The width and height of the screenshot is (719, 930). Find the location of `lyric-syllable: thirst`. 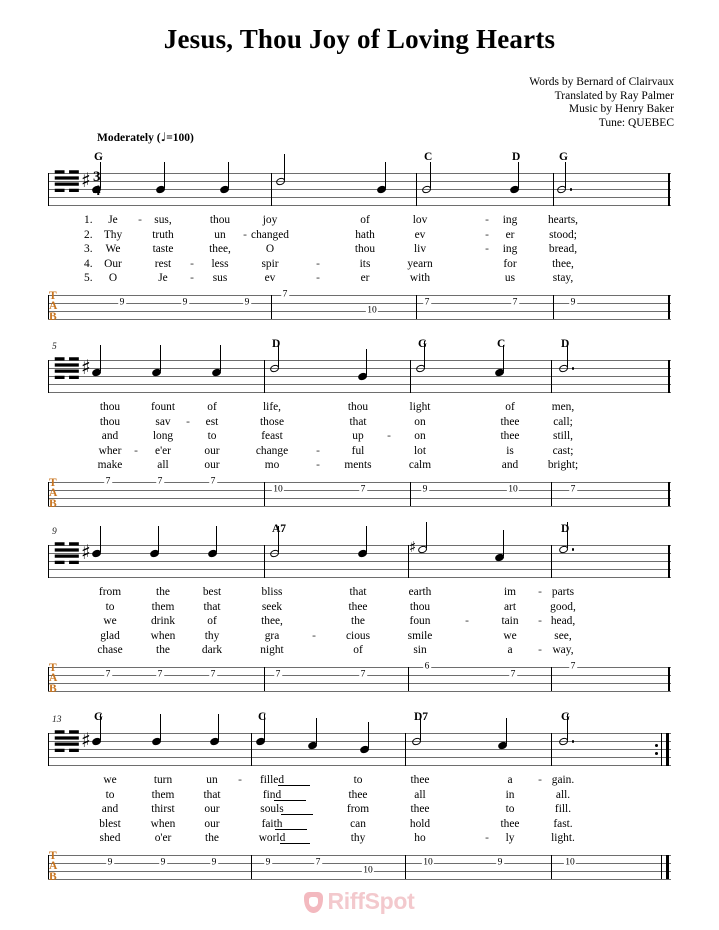

lyric-syllable: thirst is located at coordinates (163, 809).